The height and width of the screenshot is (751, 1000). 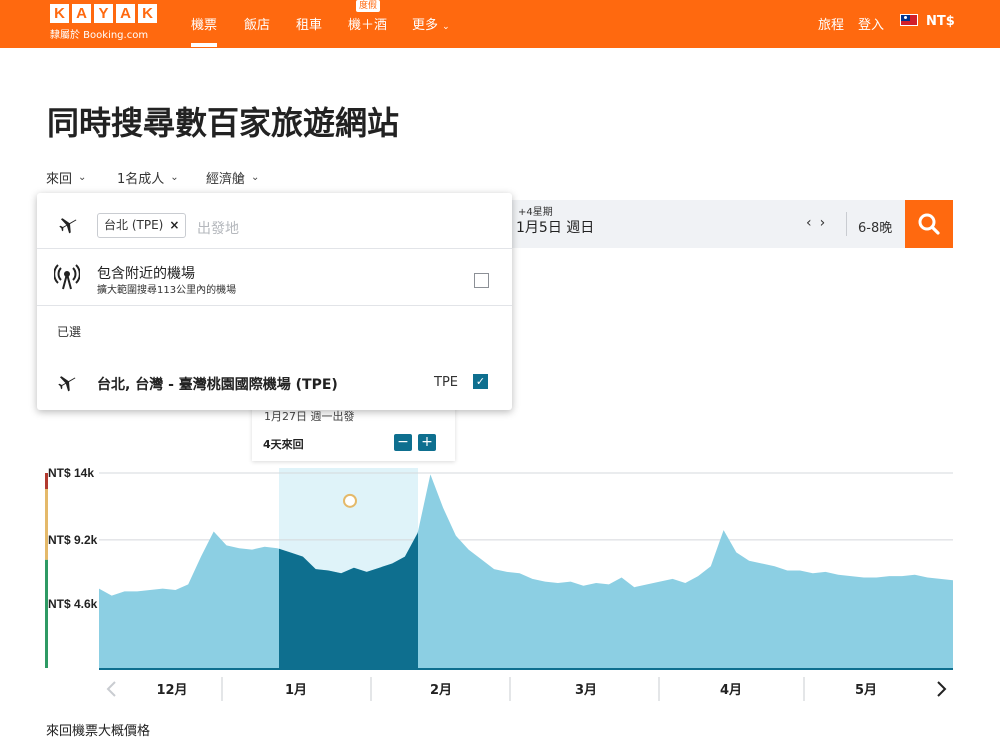 What do you see at coordinates (866, 690) in the screenshot?
I see `x-axis-month-label: 5月` at bounding box center [866, 690].